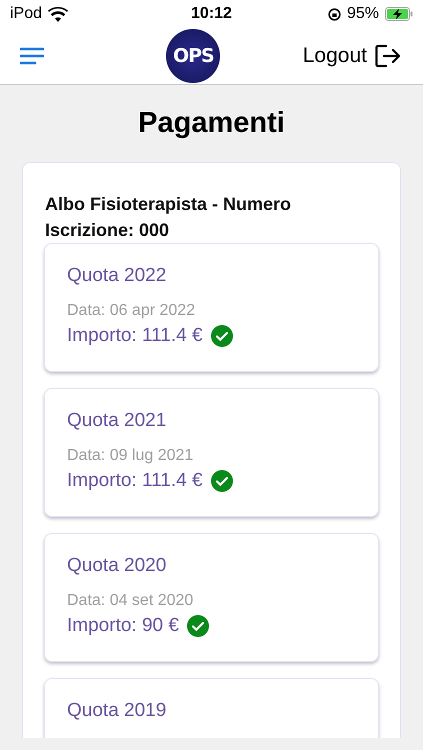  What do you see at coordinates (117, 711) in the screenshot?
I see `payment-title: Quota 2019` at bounding box center [117, 711].